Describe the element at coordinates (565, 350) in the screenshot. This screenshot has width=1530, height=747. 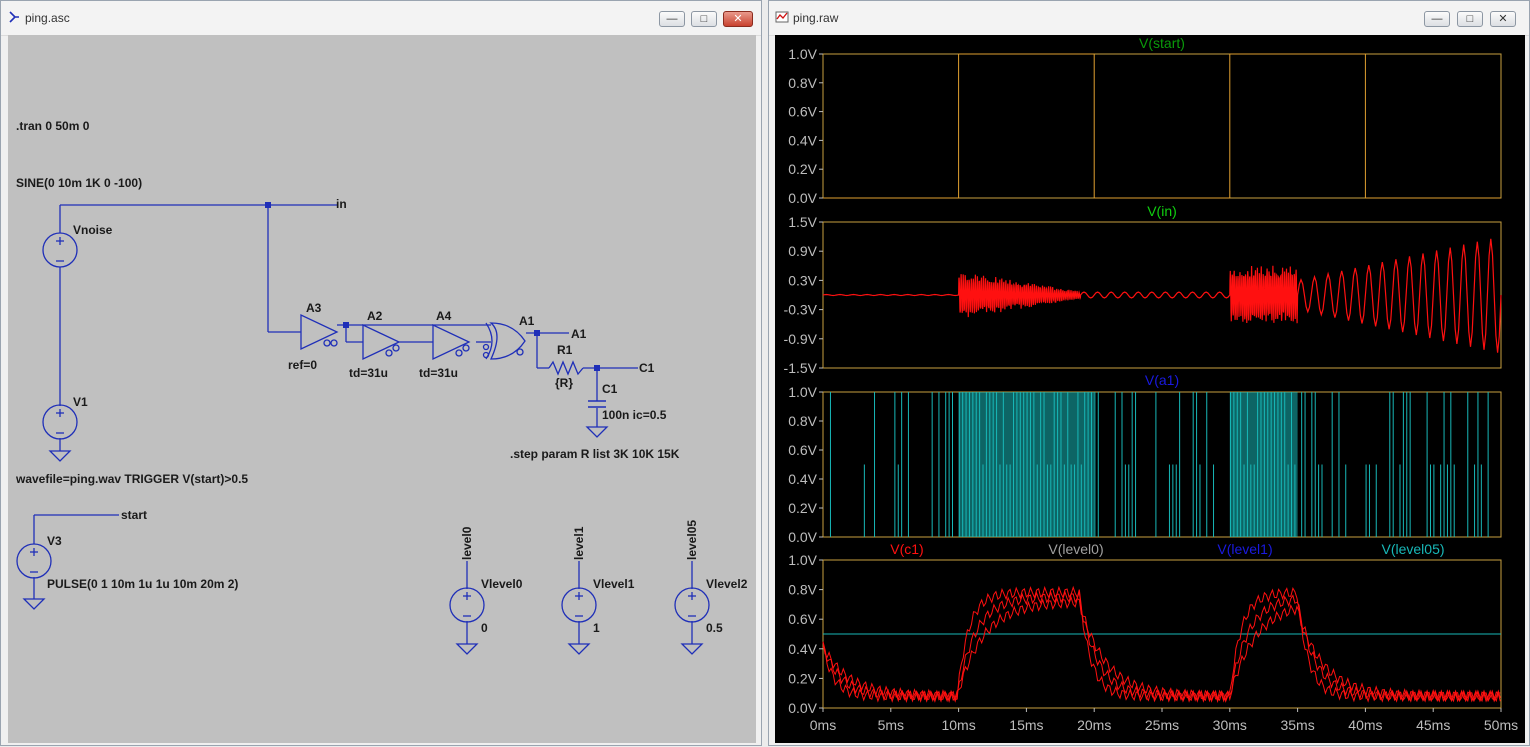
I see `resistor-r1-label: R1` at that location.